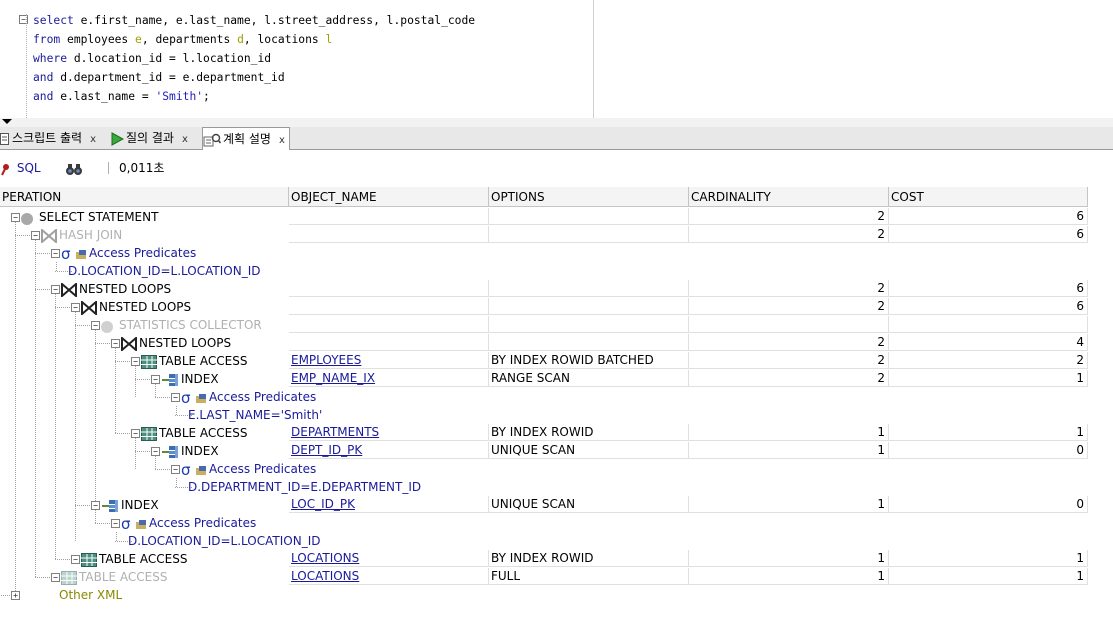 The height and width of the screenshot is (617, 1113). I want to click on cost-cell: 0, so click(988, 504).